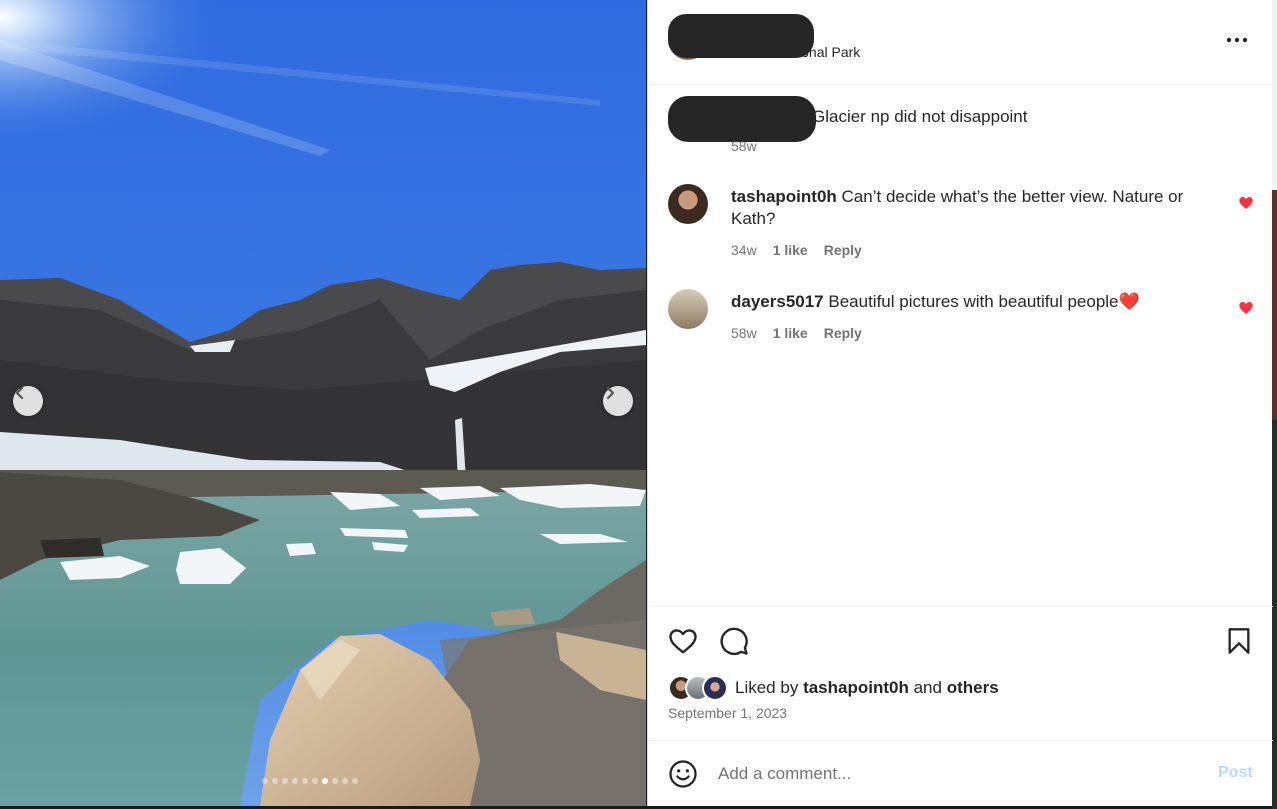  I want to click on liked-by-prefix: Liked by, so click(767, 687).